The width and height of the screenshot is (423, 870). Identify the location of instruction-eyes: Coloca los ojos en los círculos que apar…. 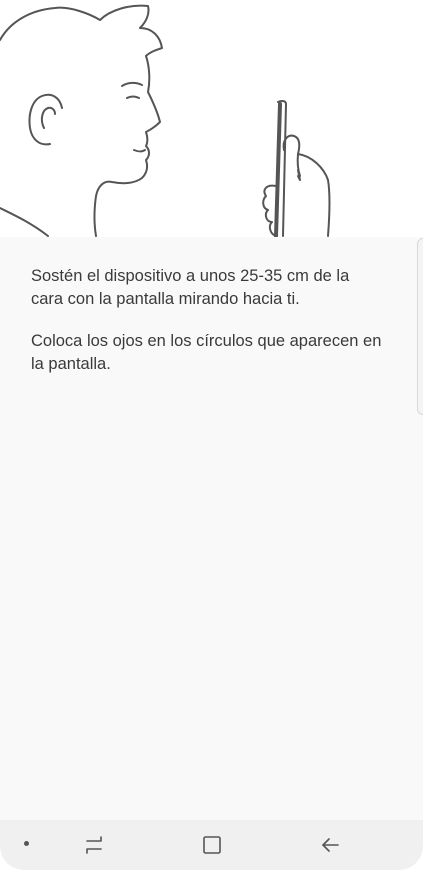
(206, 352).